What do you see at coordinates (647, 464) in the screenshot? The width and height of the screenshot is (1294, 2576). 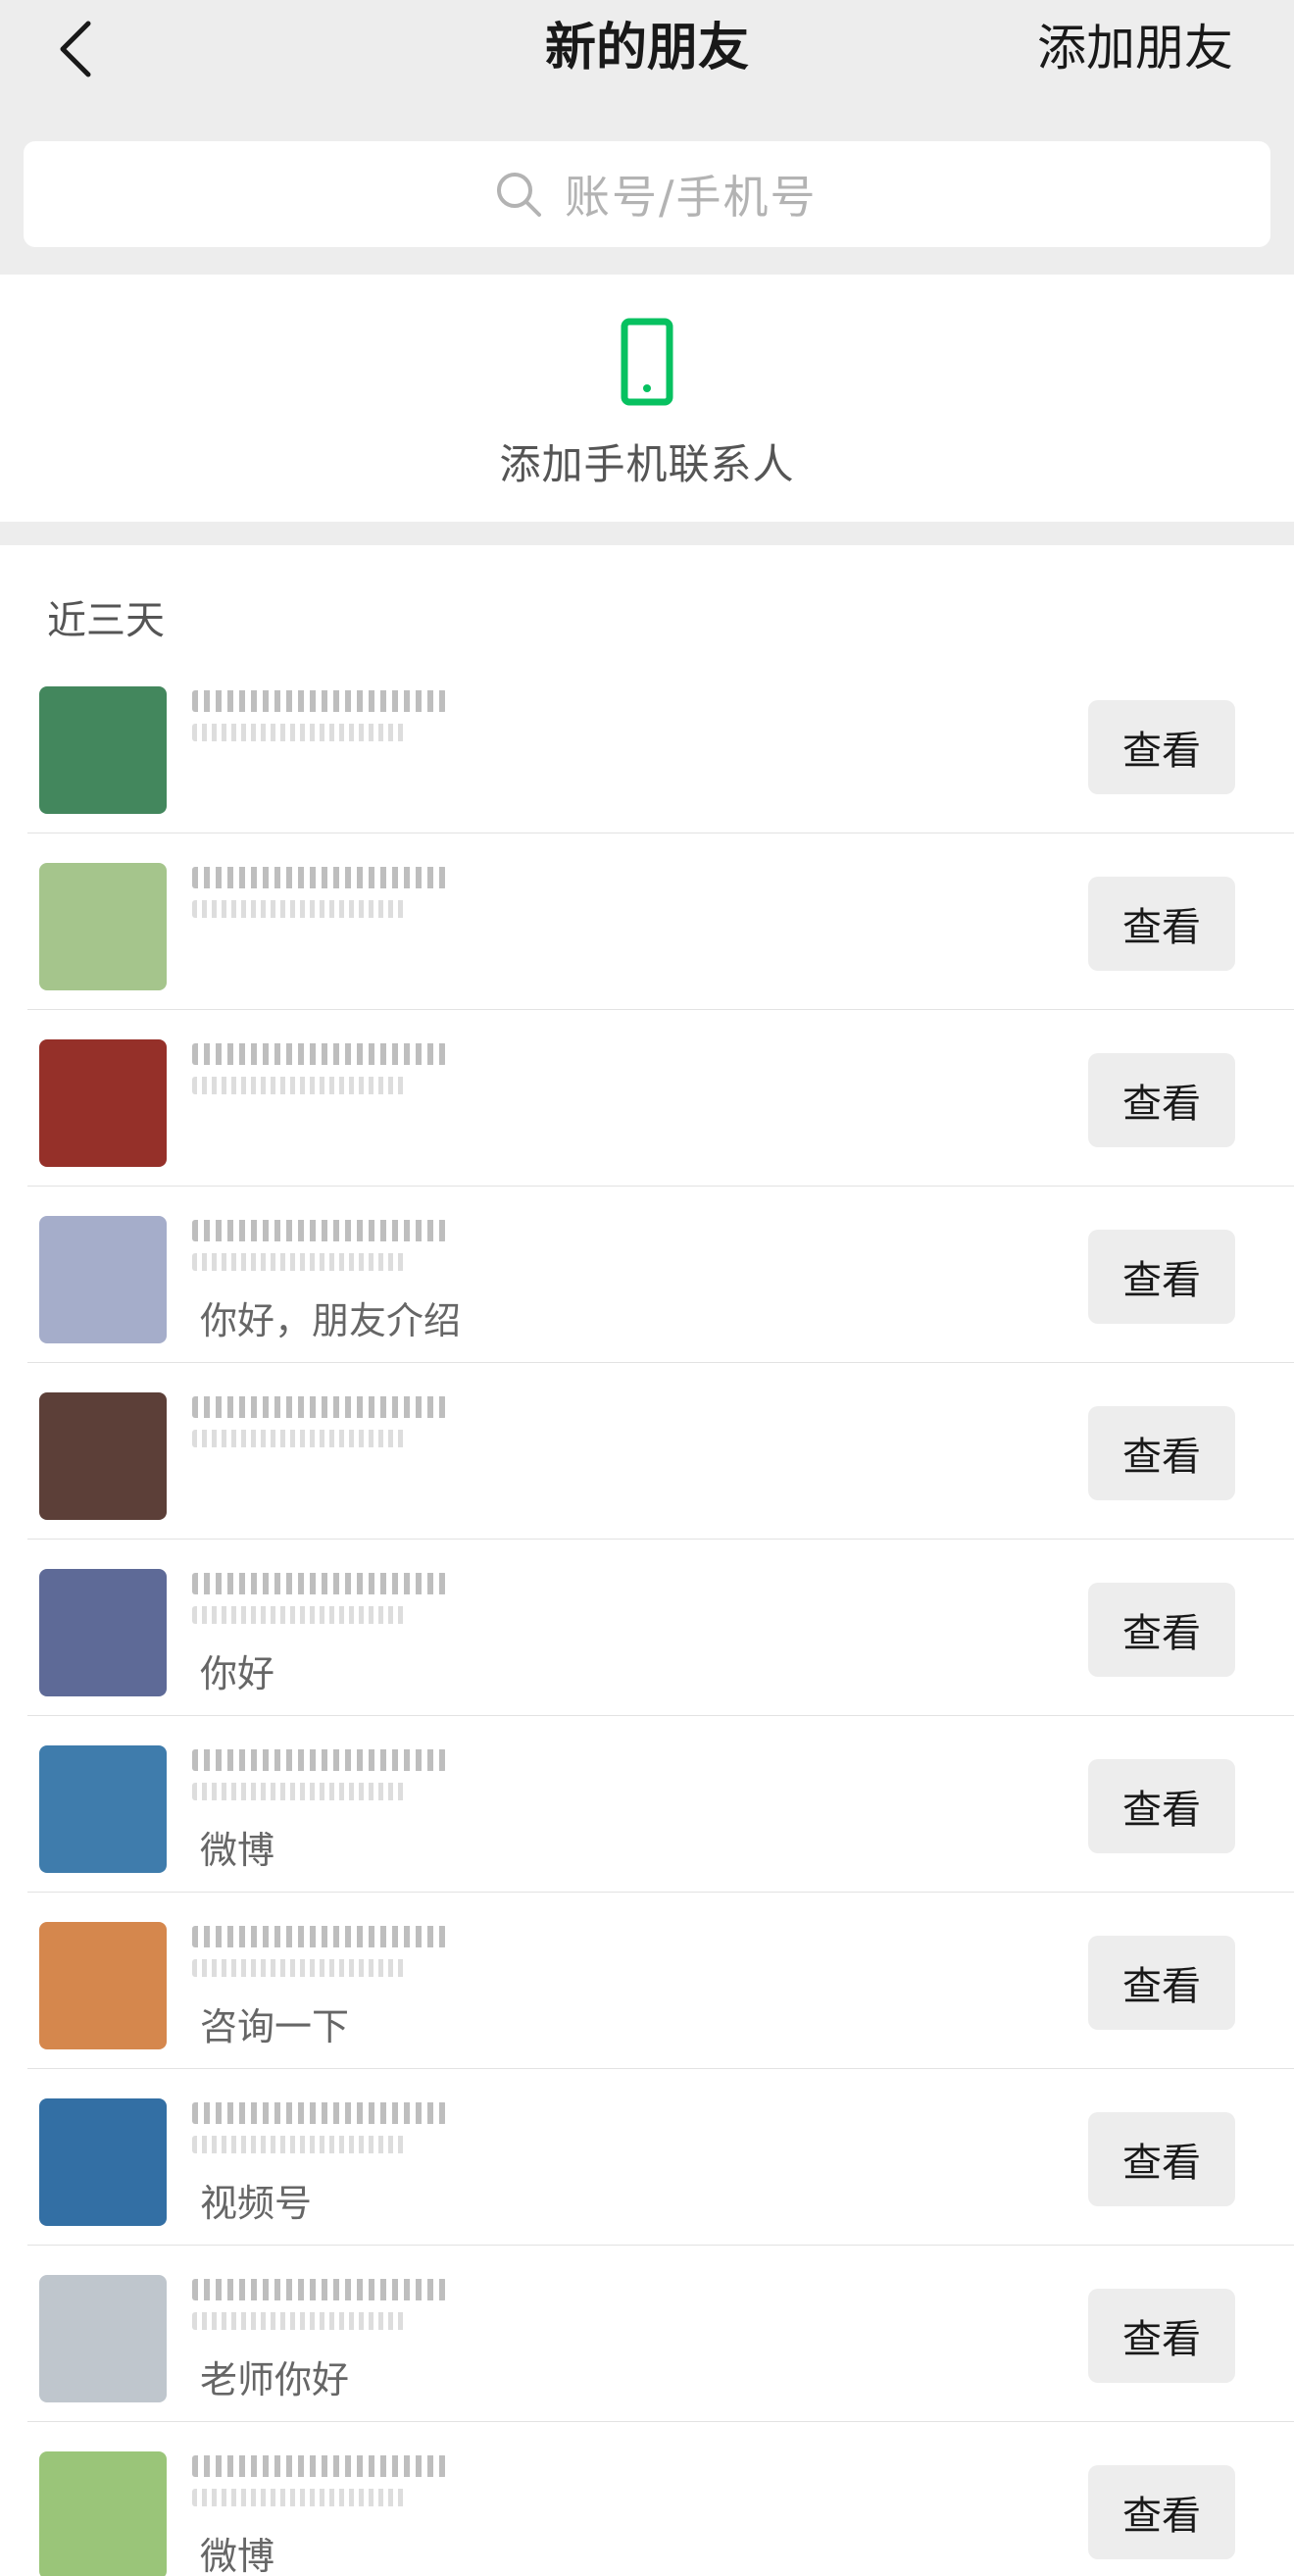 I see `add-phone-contacts-label: 添加手机联系人` at bounding box center [647, 464].